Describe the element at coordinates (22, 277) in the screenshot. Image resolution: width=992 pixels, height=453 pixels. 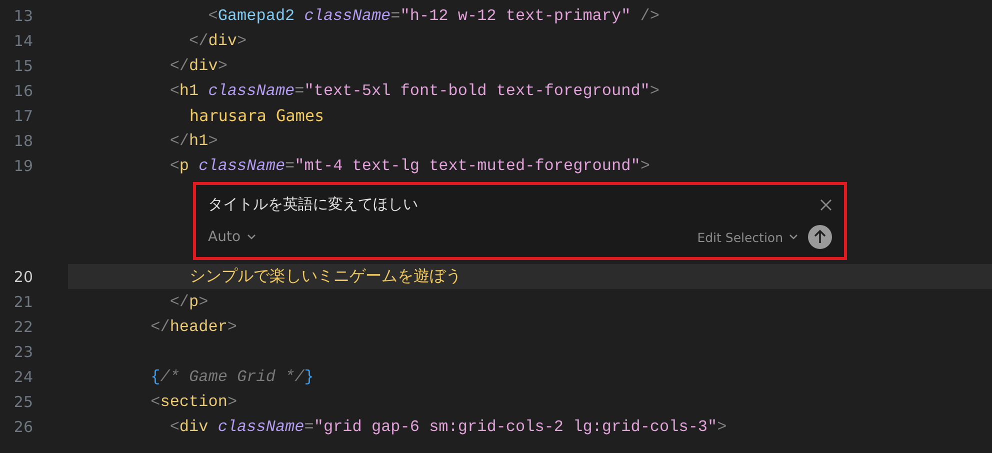
I see `line-number: 20` at that location.